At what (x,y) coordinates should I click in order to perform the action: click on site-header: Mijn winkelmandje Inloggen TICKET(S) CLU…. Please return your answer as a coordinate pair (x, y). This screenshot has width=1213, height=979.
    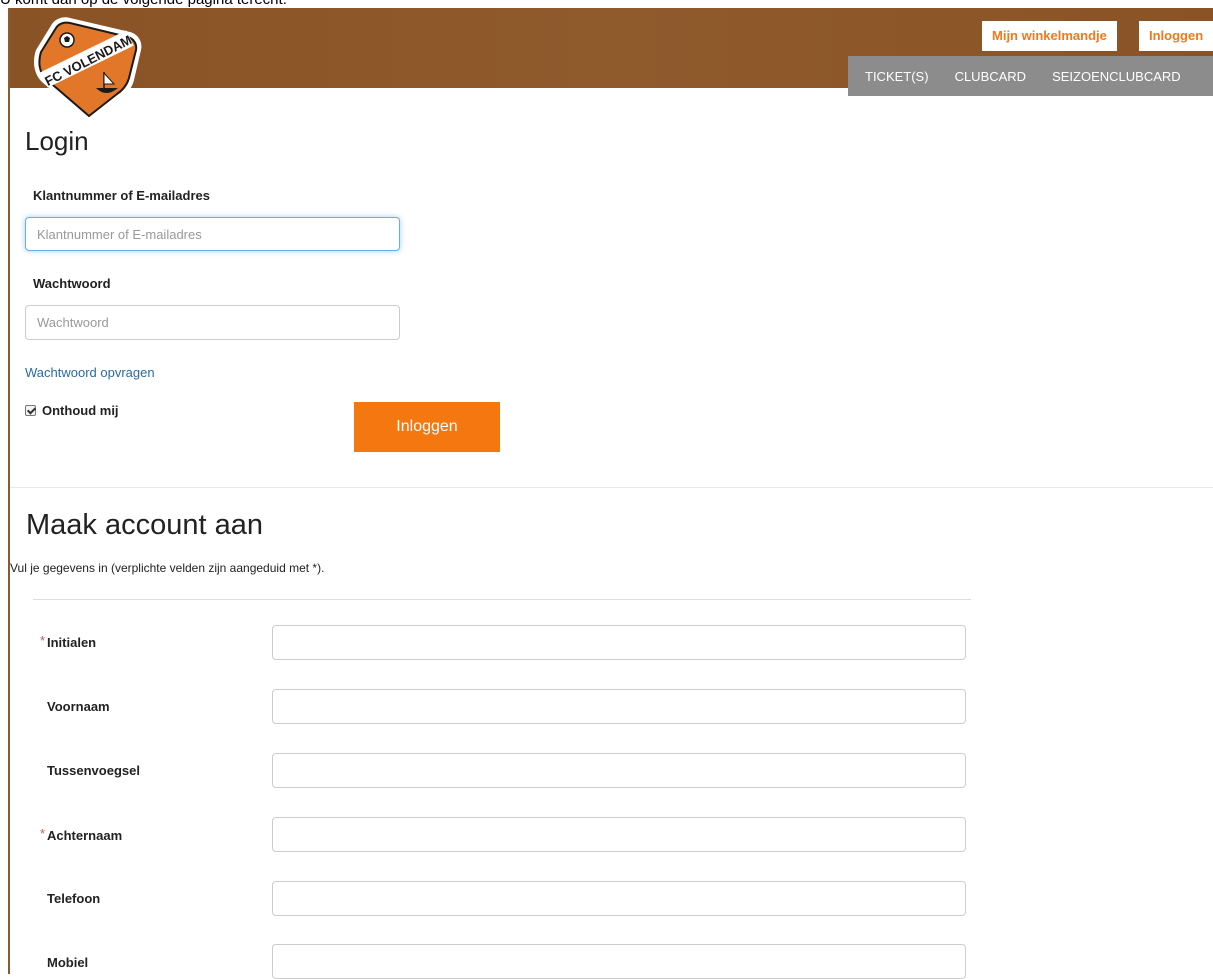
    Looking at the image, I should click on (611, 48).